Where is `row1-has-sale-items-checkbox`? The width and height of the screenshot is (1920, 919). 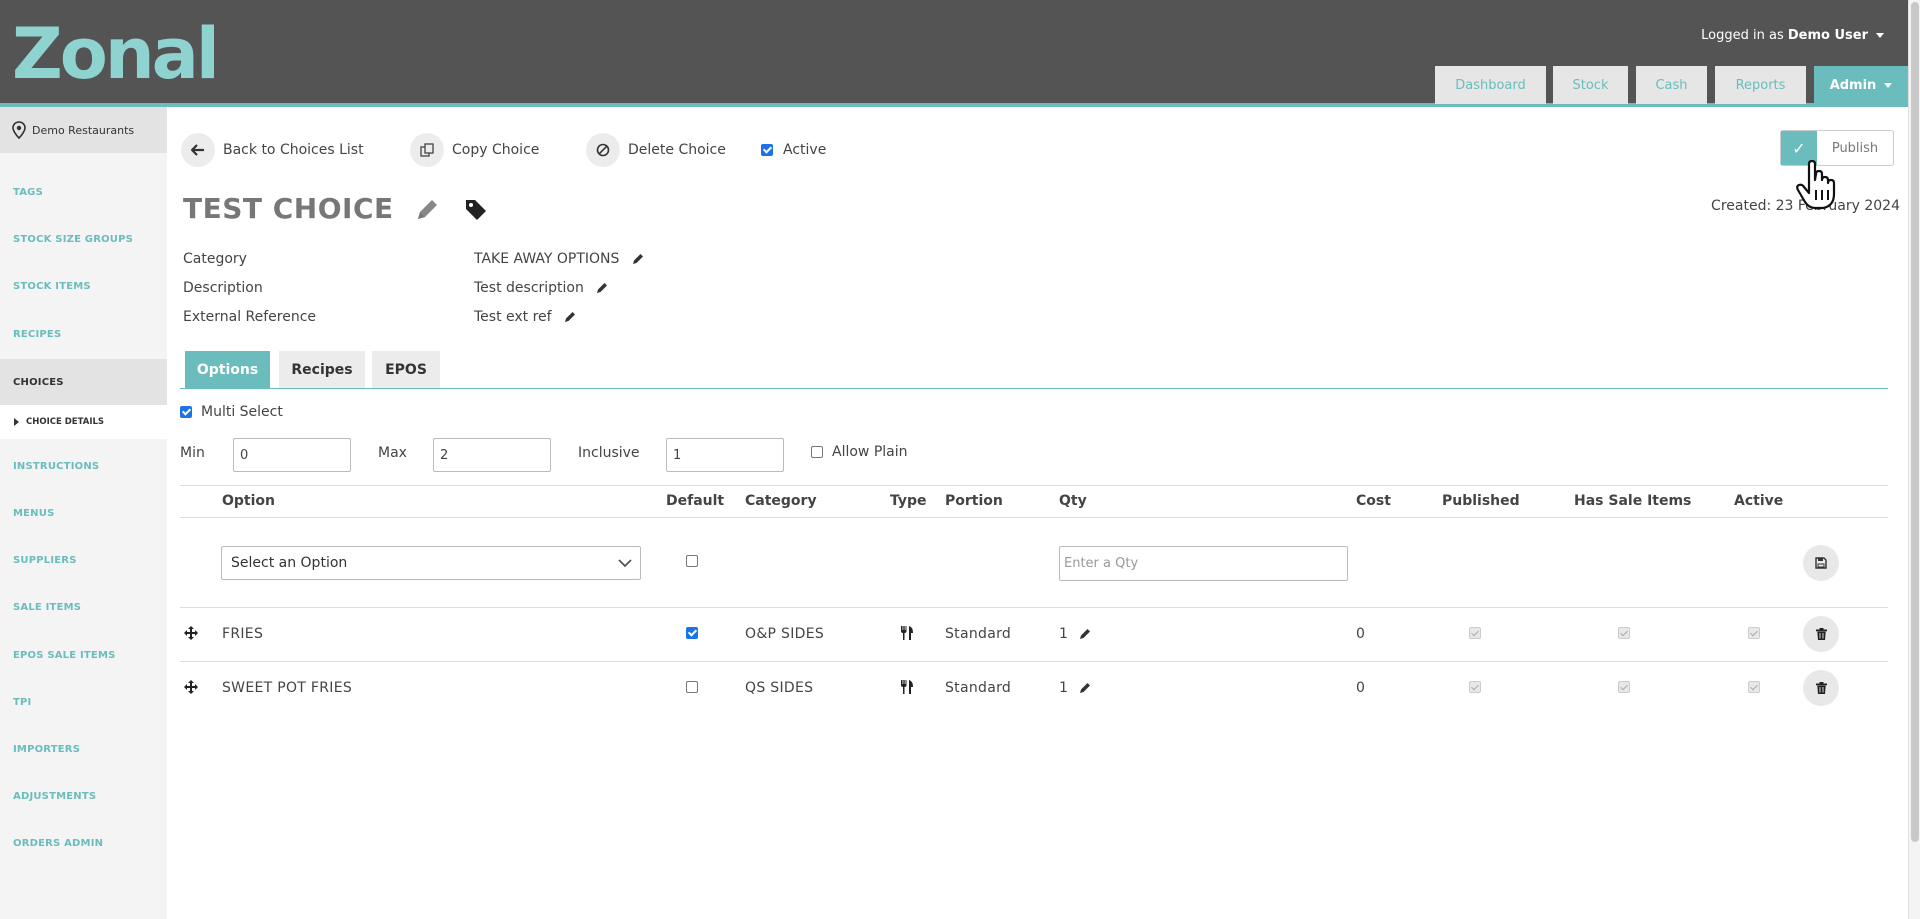
row1-has-sale-items-checkbox is located at coordinates (1624, 633).